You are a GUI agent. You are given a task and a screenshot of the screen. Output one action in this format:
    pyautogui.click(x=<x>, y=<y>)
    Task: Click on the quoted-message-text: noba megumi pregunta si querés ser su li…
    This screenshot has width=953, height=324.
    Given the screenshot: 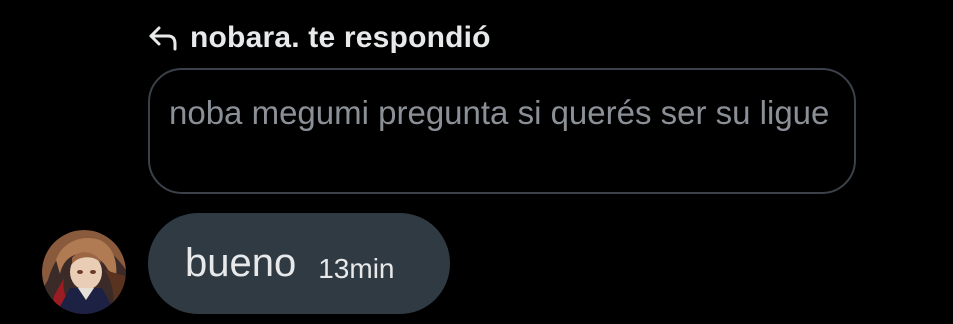 What is the action you would take?
    pyautogui.click(x=499, y=112)
    